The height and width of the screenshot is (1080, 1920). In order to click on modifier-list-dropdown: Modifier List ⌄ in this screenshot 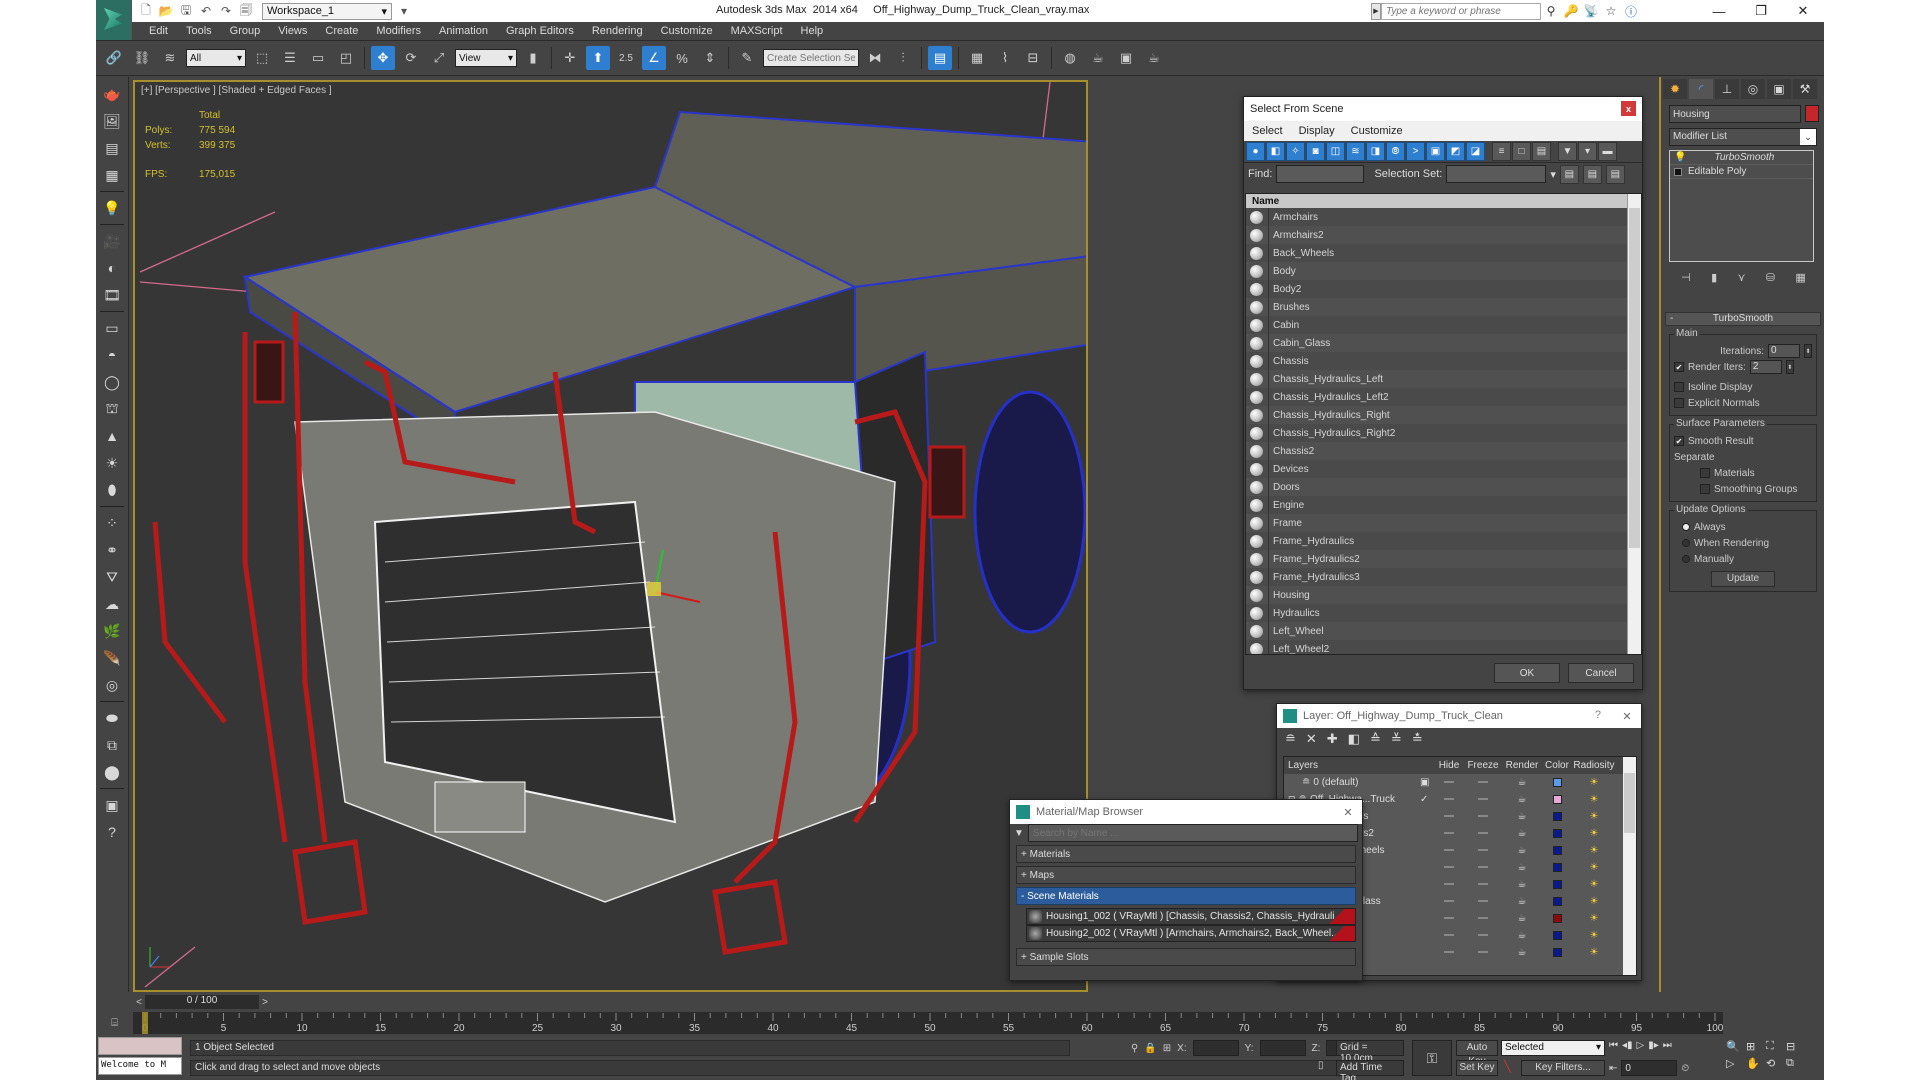, I will do `click(1743, 137)`.